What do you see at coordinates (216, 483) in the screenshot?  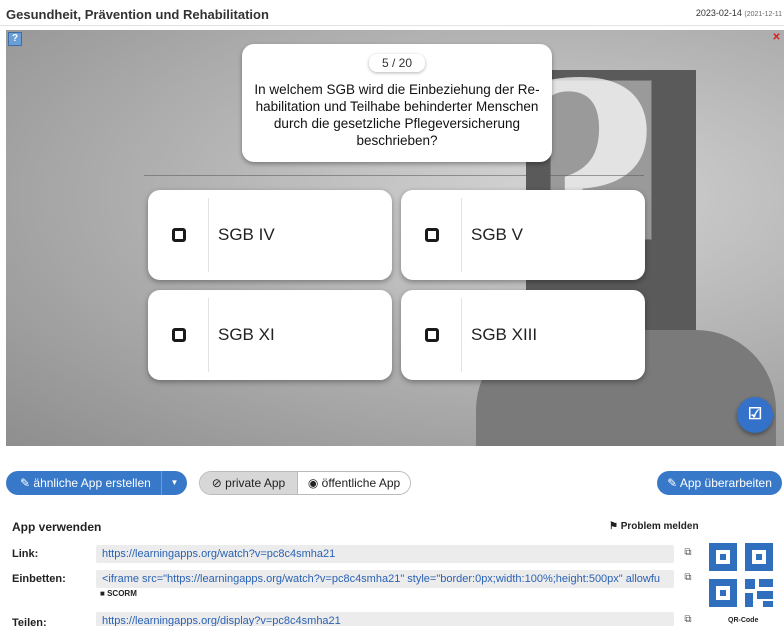 I see `eye-slash-icon: ⊘` at bounding box center [216, 483].